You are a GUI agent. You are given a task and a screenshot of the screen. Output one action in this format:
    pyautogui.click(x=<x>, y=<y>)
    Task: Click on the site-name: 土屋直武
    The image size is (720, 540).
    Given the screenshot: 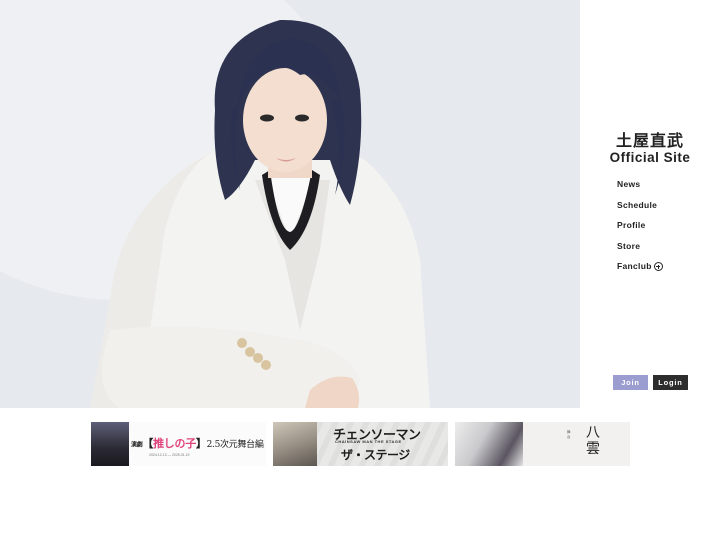 What is the action you would take?
    pyautogui.click(x=649, y=140)
    